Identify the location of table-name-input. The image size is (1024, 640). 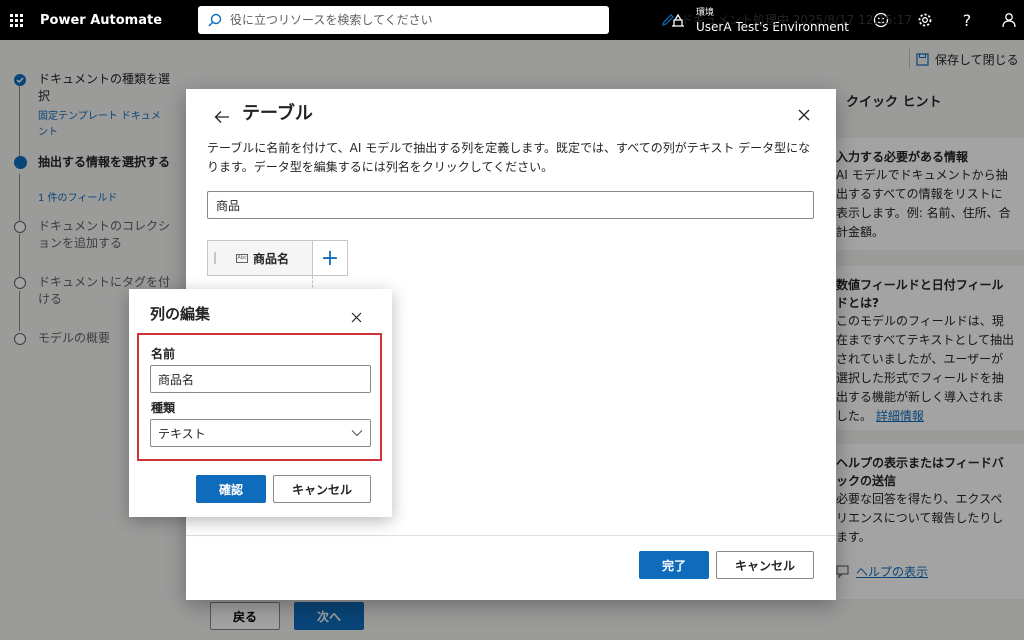
(510, 205).